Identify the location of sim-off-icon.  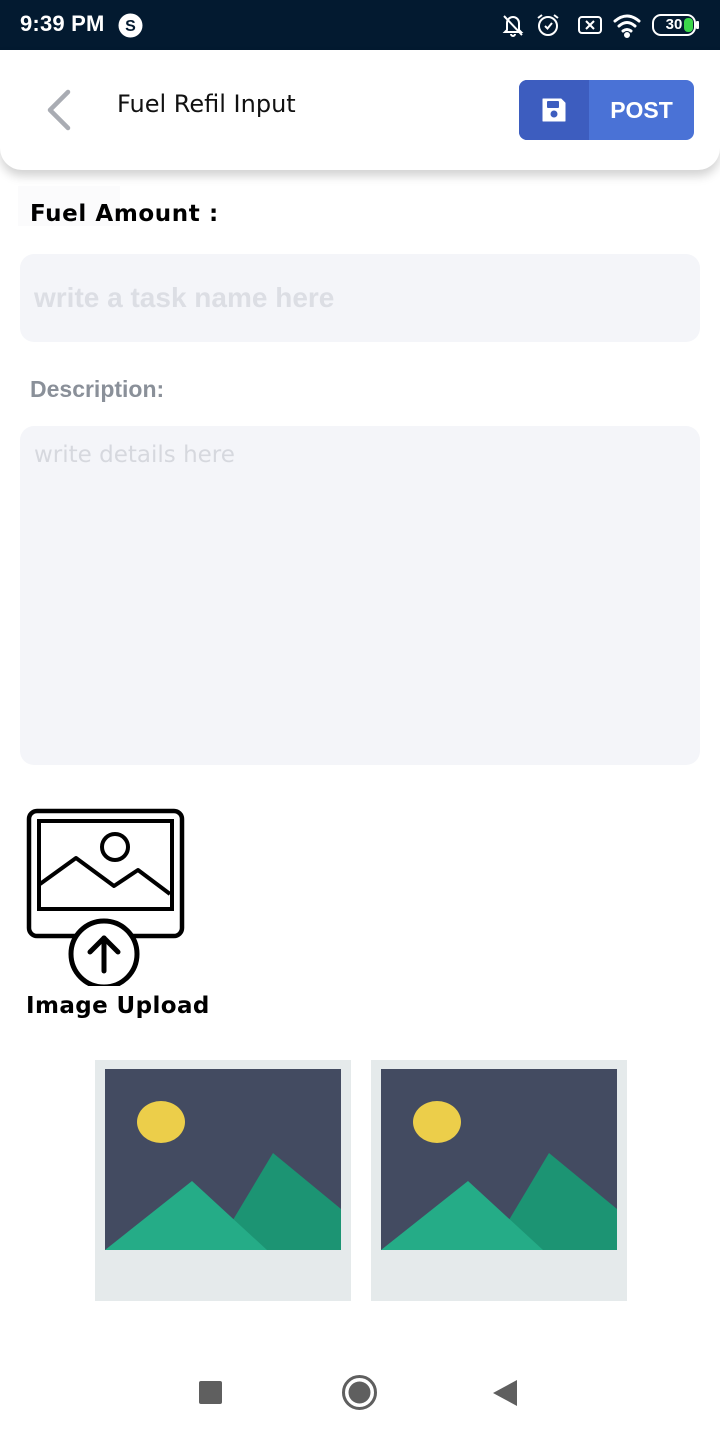
(590, 27).